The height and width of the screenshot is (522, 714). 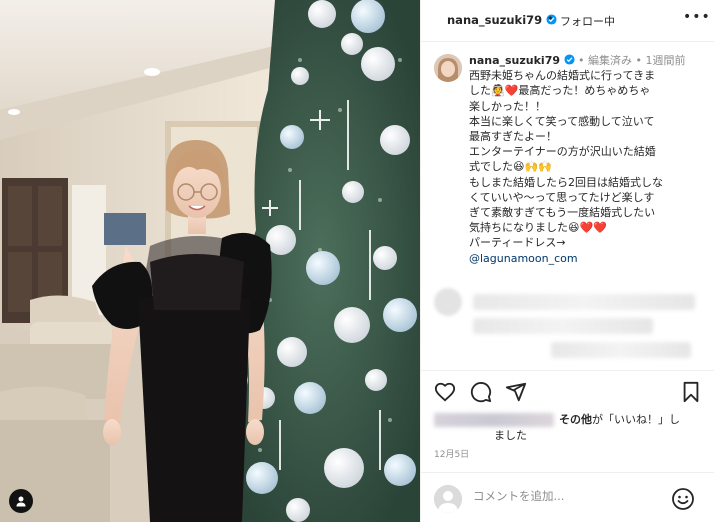 What do you see at coordinates (517, 243) in the screenshot?
I see `caption-line: パーティードレス→` at bounding box center [517, 243].